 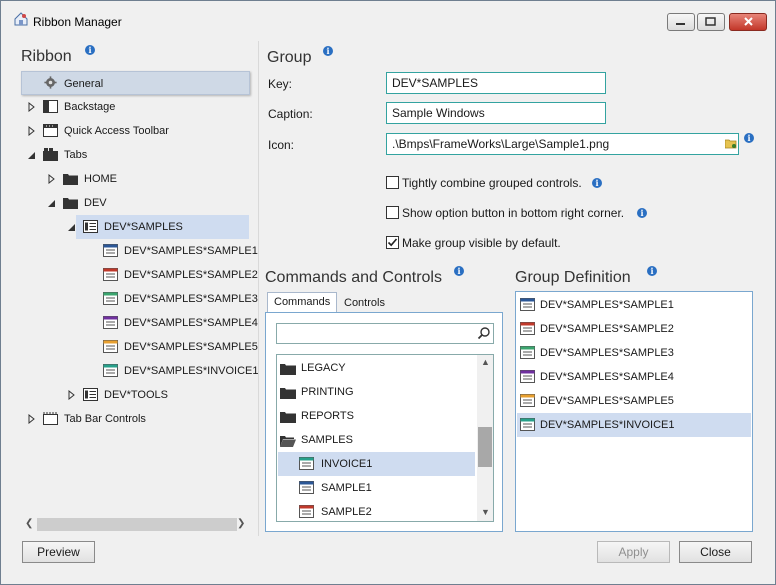 I want to click on tree-item-dev-samples: DEV*SAMPLES, so click(x=158, y=227).